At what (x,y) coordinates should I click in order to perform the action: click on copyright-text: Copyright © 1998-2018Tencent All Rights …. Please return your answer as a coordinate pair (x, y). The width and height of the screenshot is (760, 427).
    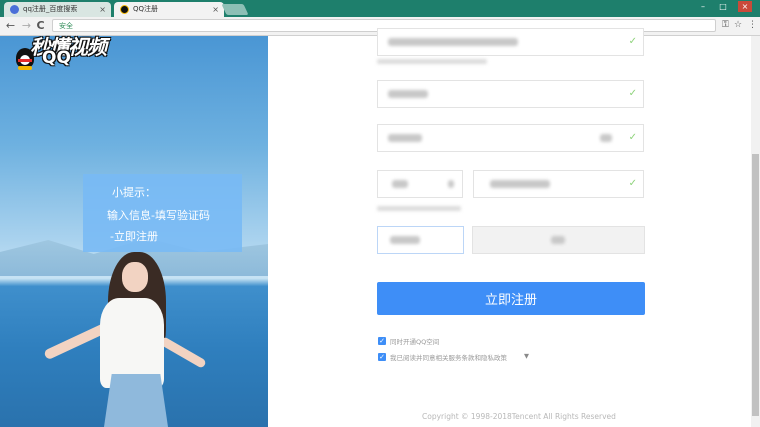
    Looking at the image, I should click on (519, 416).